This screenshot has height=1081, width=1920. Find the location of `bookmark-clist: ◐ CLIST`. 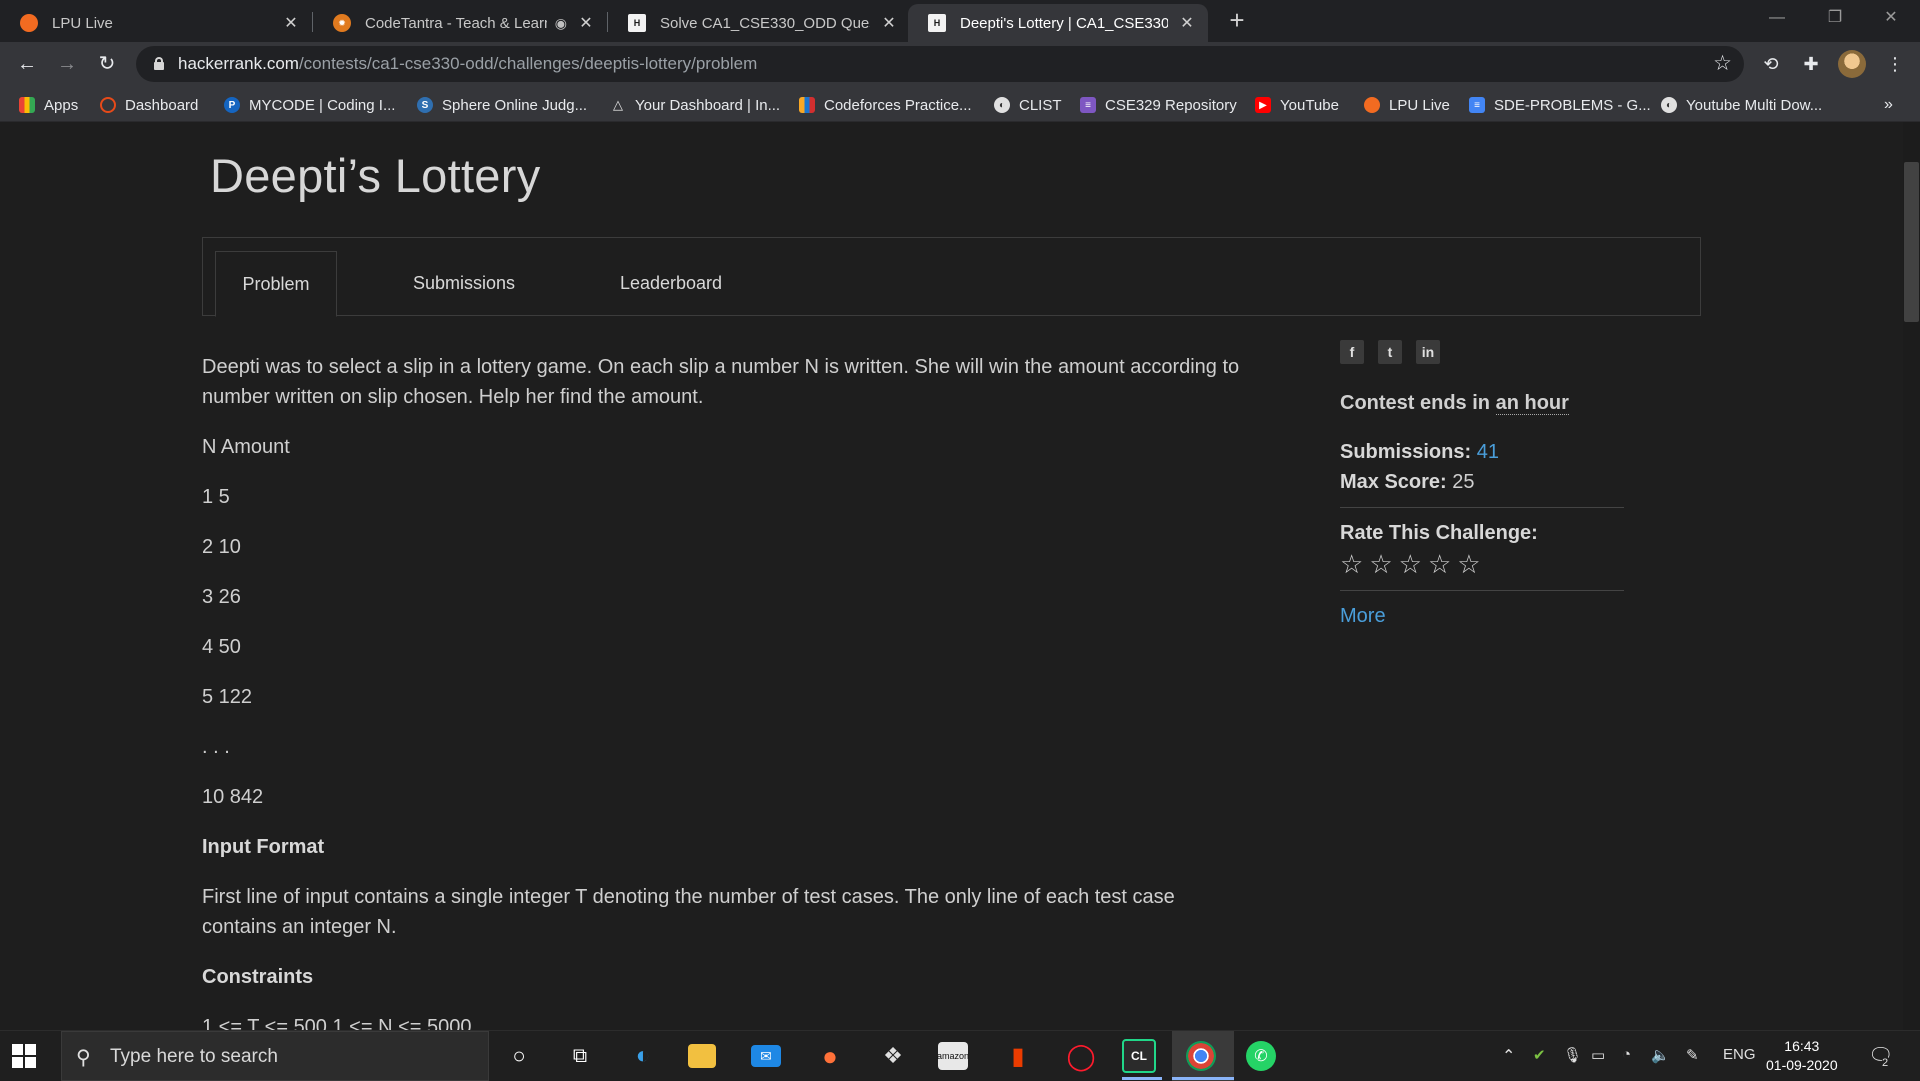

bookmark-clist: ◐ CLIST is located at coordinates (1028, 105).